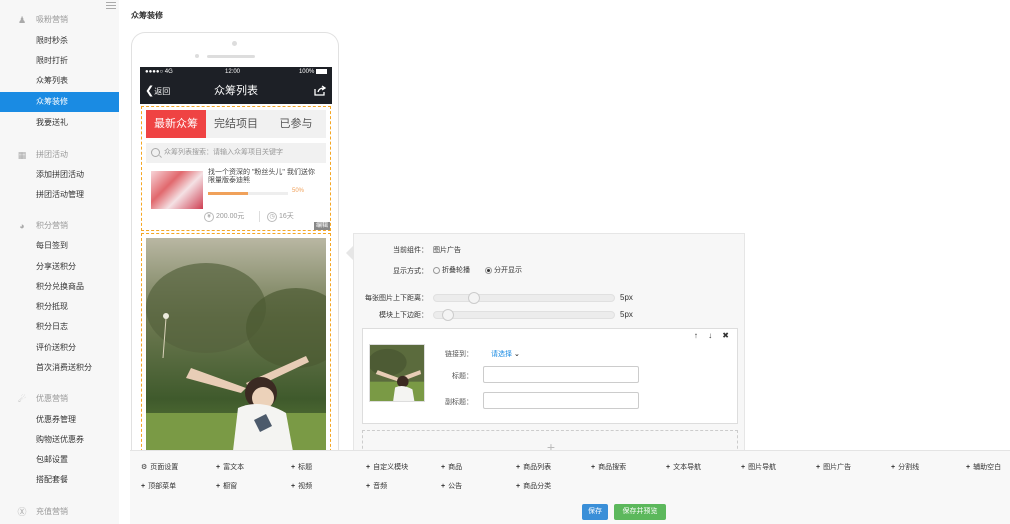  I want to click on tool-image-nav: + 图片导航, so click(758, 467).